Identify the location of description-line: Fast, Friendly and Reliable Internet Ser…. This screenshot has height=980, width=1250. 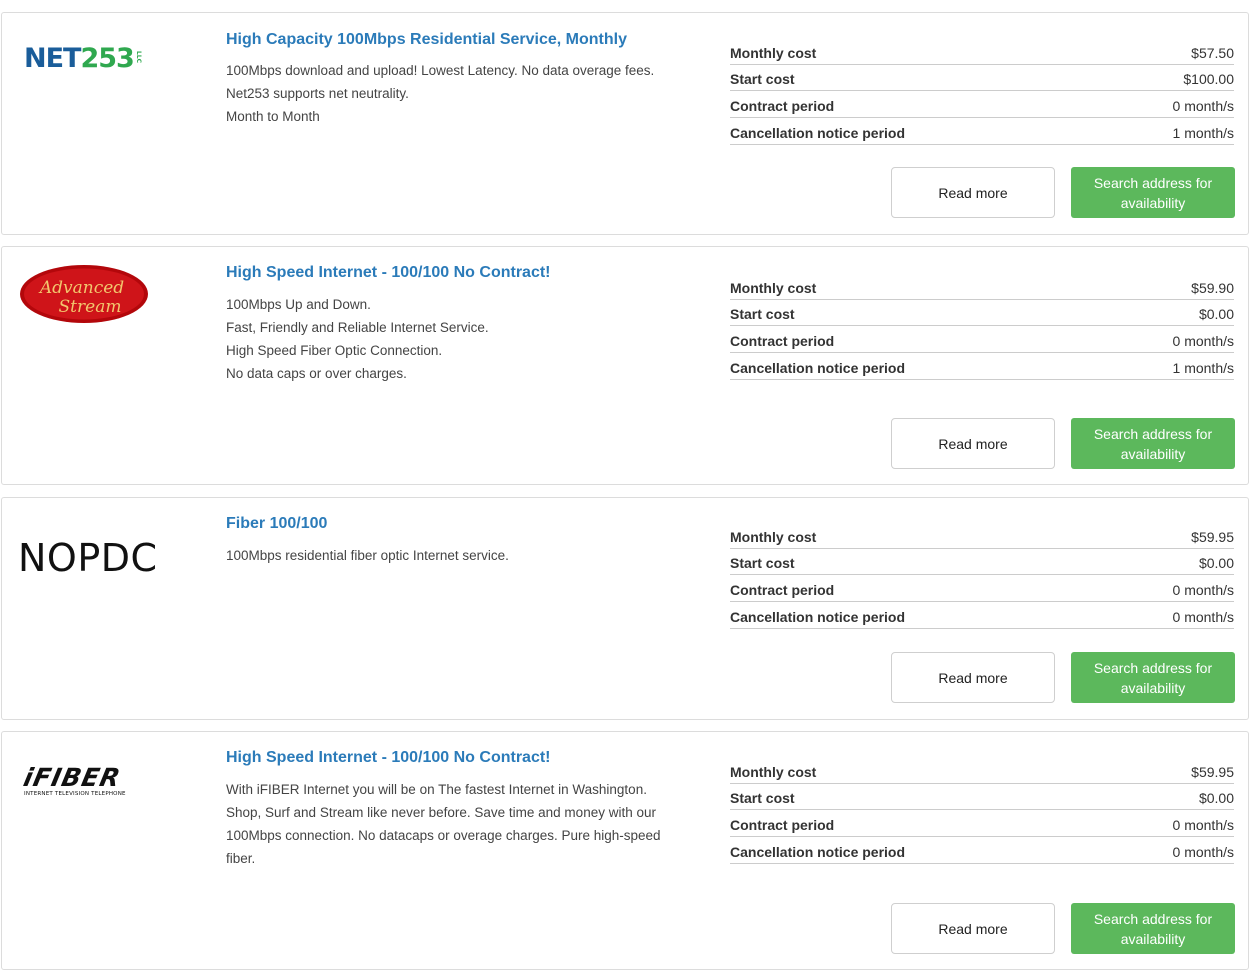
(357, 327).